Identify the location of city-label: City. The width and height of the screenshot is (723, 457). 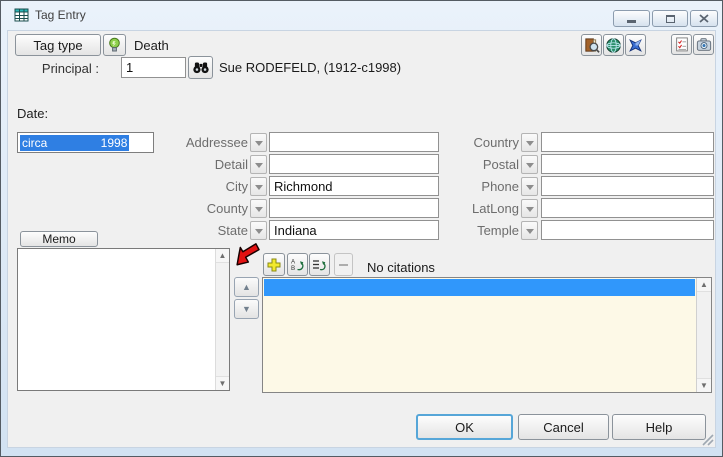
(236, 186).